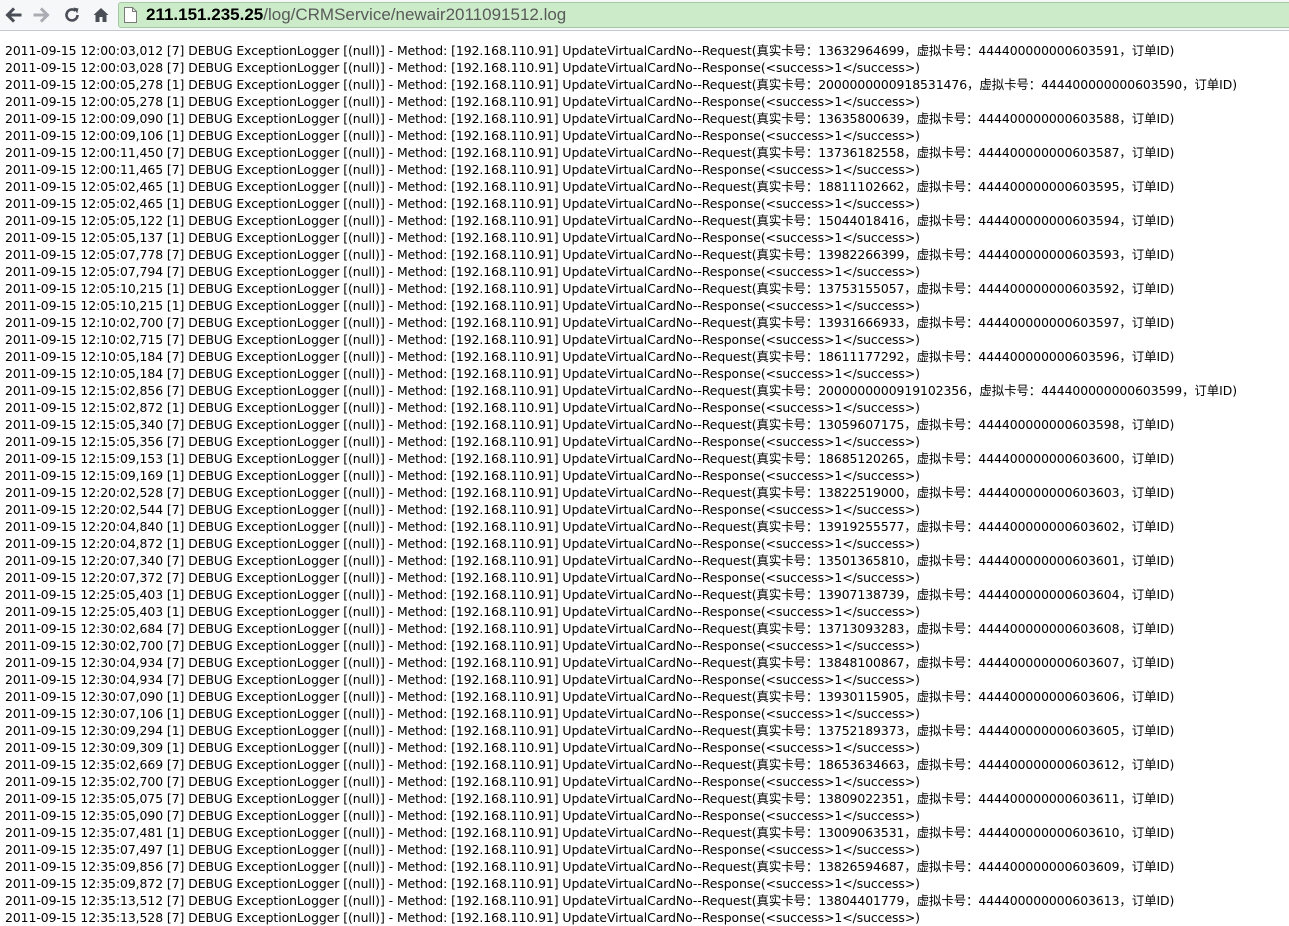  I want to click on back-button, so click(13, 15).